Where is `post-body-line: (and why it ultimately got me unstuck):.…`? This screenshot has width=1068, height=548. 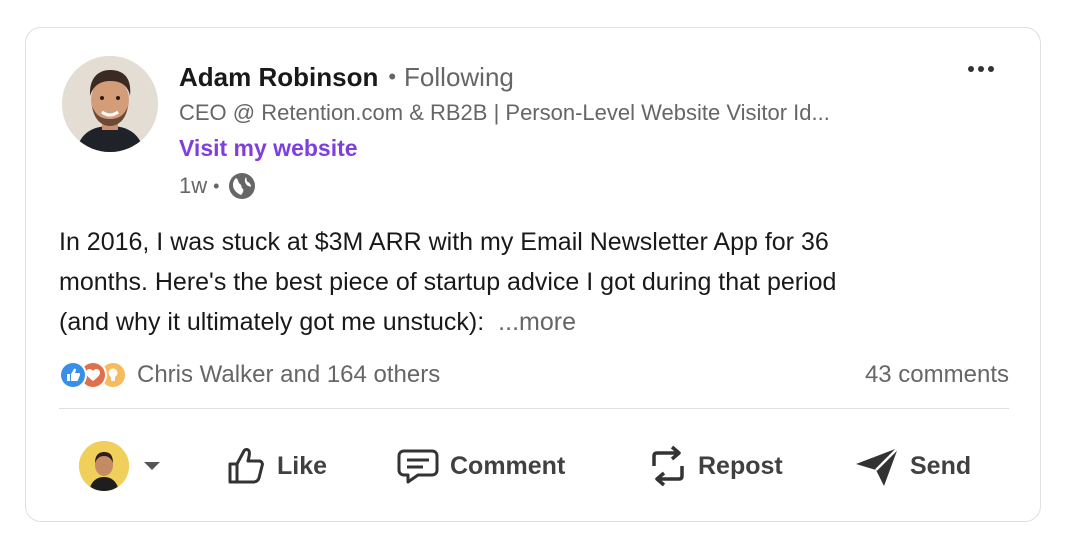 post-body-line: (and why it ultimately got me unstuck):.… is located at coordinates (534, 322).